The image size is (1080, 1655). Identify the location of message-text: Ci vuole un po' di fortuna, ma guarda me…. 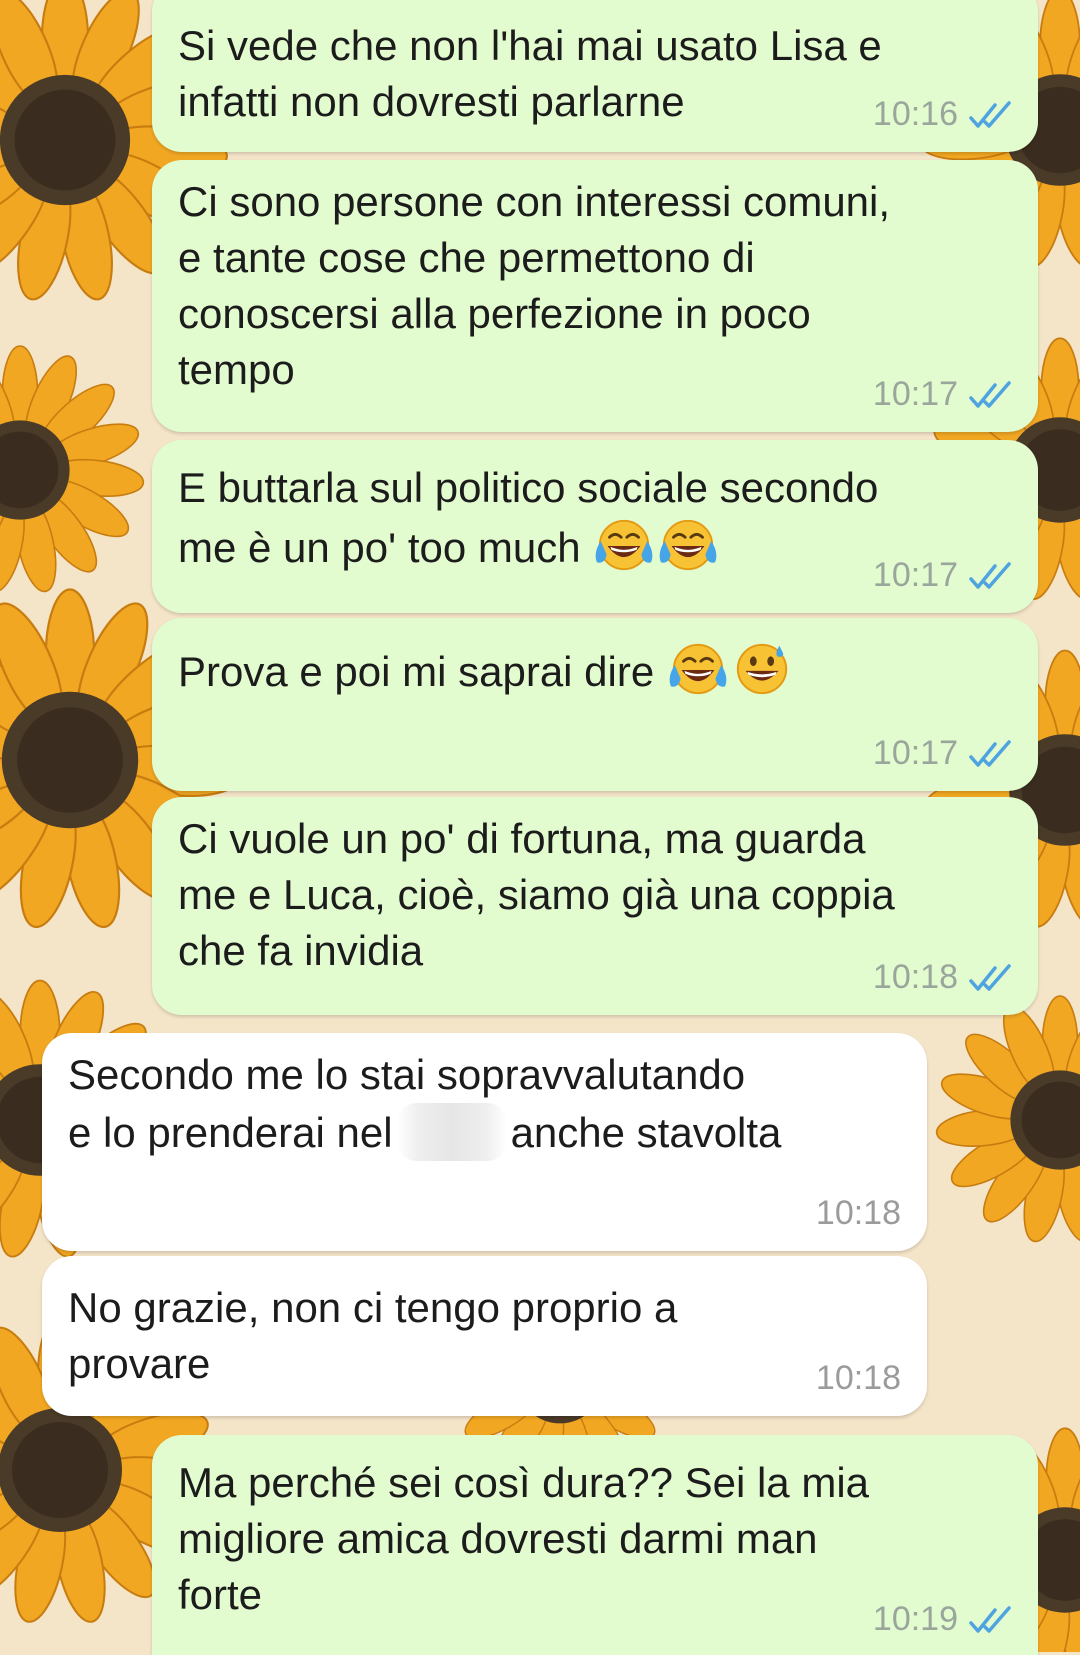
(536, 894).